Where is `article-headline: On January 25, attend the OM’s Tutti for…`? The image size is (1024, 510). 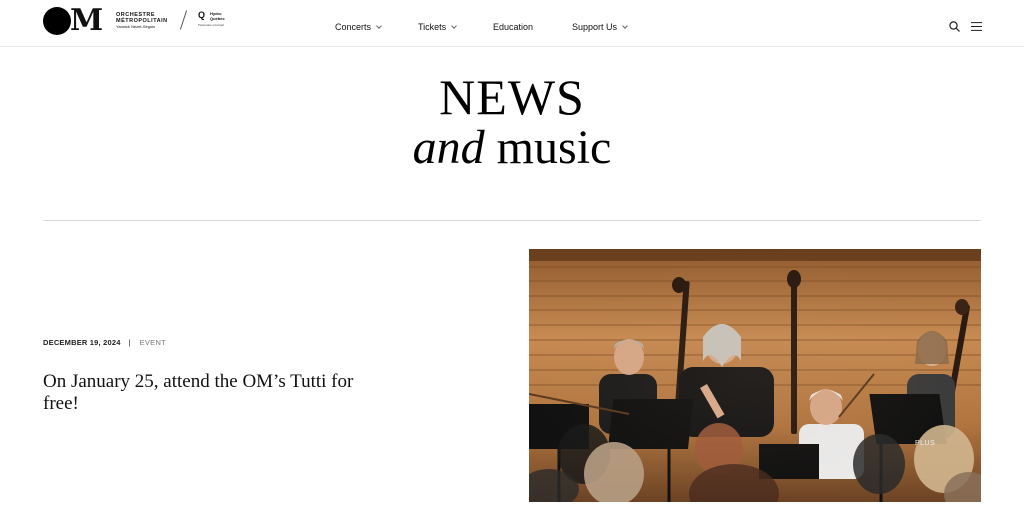
article-headline: On January 25, attend the OM’s Tutti for… is located at coordinates (213, 393).